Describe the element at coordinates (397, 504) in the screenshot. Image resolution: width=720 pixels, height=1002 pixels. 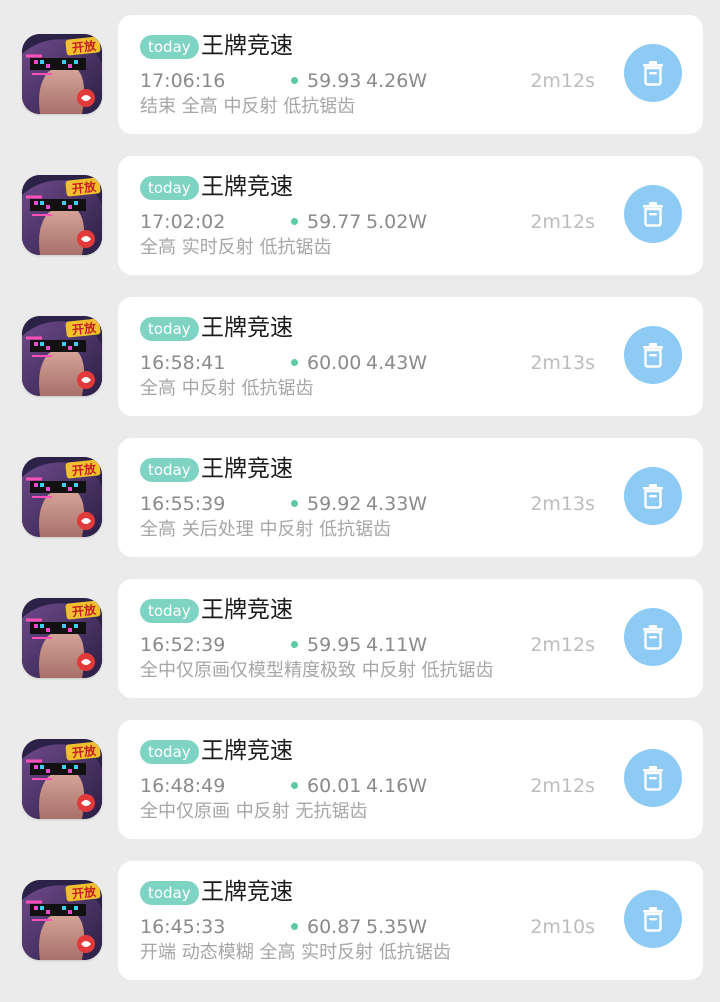
I see `power-usage: 4.33W` at that location.